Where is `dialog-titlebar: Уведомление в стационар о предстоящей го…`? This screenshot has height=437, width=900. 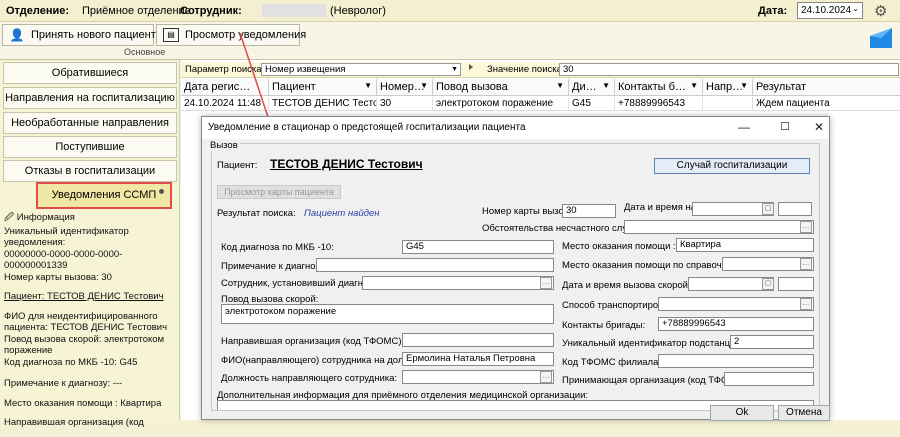 dialog-titlebar: Уведомление в стационар о предстоящей го… is located at coordinates (515, 128).